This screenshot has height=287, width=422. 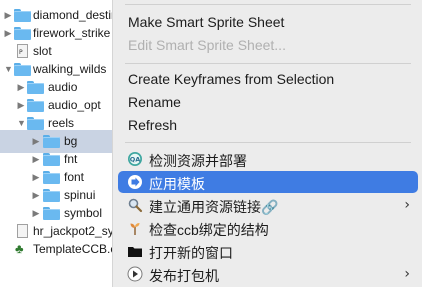 I want to click on publish-icon, so click(x=135, y=274).